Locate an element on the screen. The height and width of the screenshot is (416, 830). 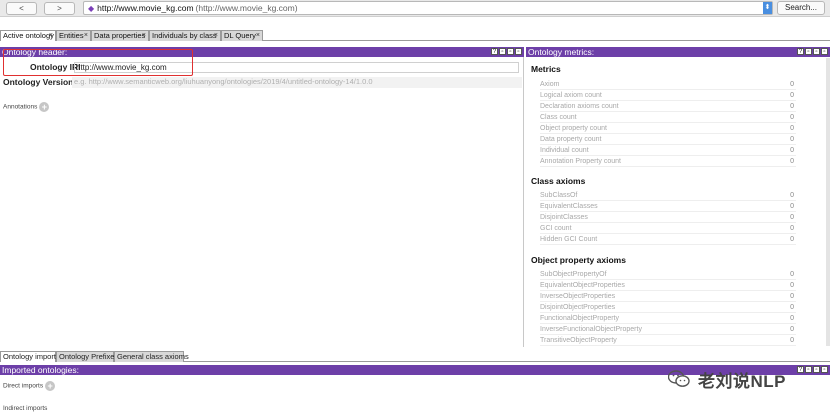
metric-row: Hidden GCI Count 0 is located at coordinates (668, 239).